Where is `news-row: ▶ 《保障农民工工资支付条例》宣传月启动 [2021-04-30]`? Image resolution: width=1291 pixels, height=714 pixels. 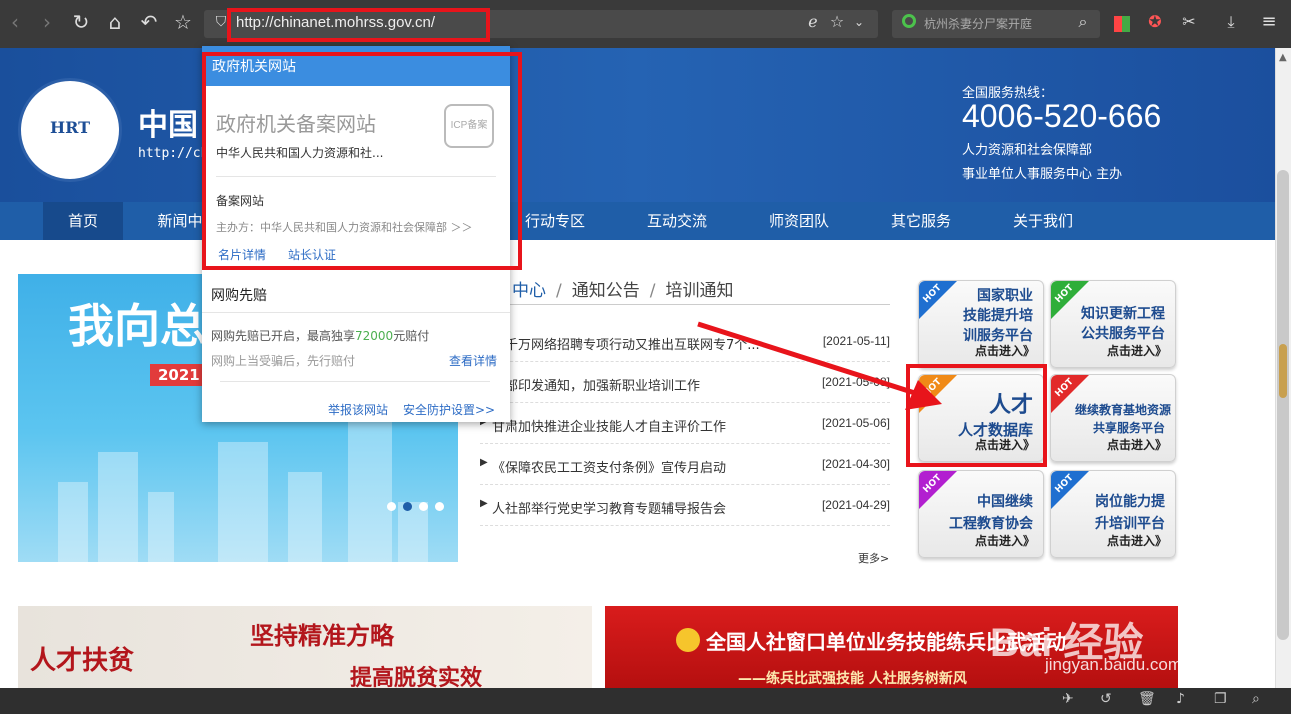
news-row: ▶ 《保障农民工工资支付条例》宣传月启动 [2021-04-30] is located at coordinates (685, 465).